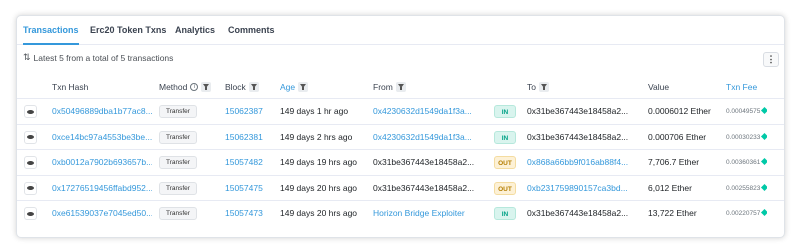 The image size is (800, 246). I want to click on col-txn-hash: Txn Hash, so click(70, 87).